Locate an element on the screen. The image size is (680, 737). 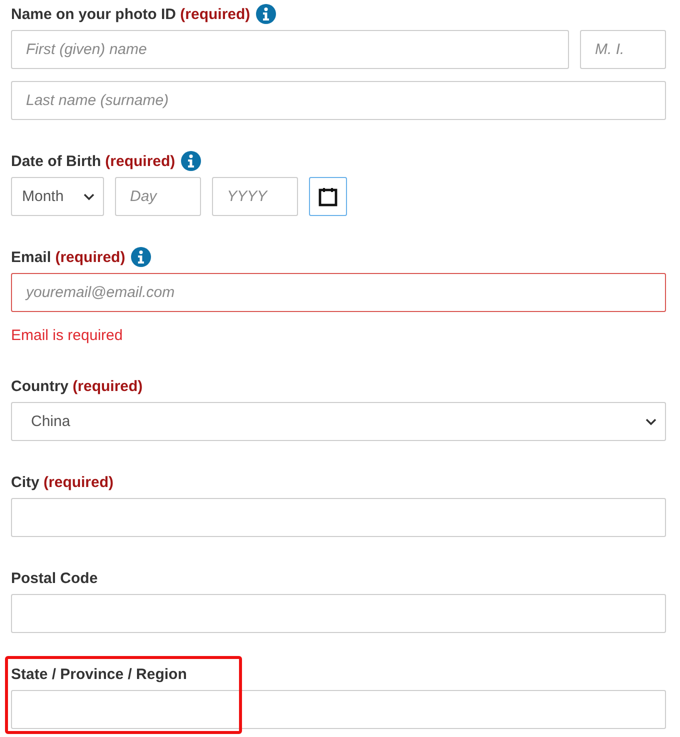
text-field: M. I. is located at coordinates (623, 49).